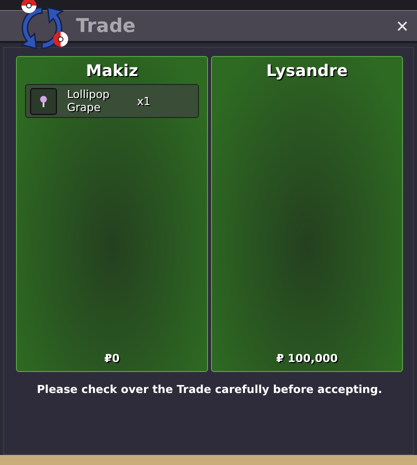 The height and width of the screenshot is (465, 417). What do you see at coordinates (144, 101) in the screenshot?
I see `item-quantity: x1` at bounding box center [144, 101].